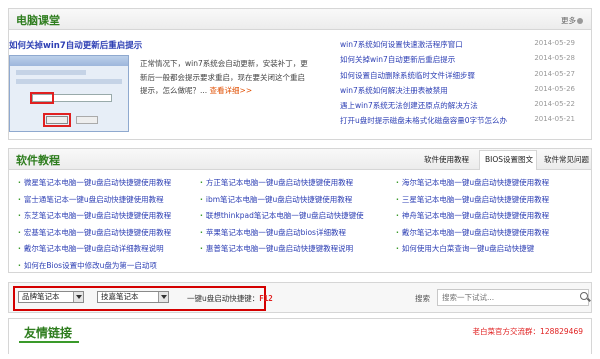 This screenshot has width=600, height=359. I want to click on arrow-icon, so click(580, 21).